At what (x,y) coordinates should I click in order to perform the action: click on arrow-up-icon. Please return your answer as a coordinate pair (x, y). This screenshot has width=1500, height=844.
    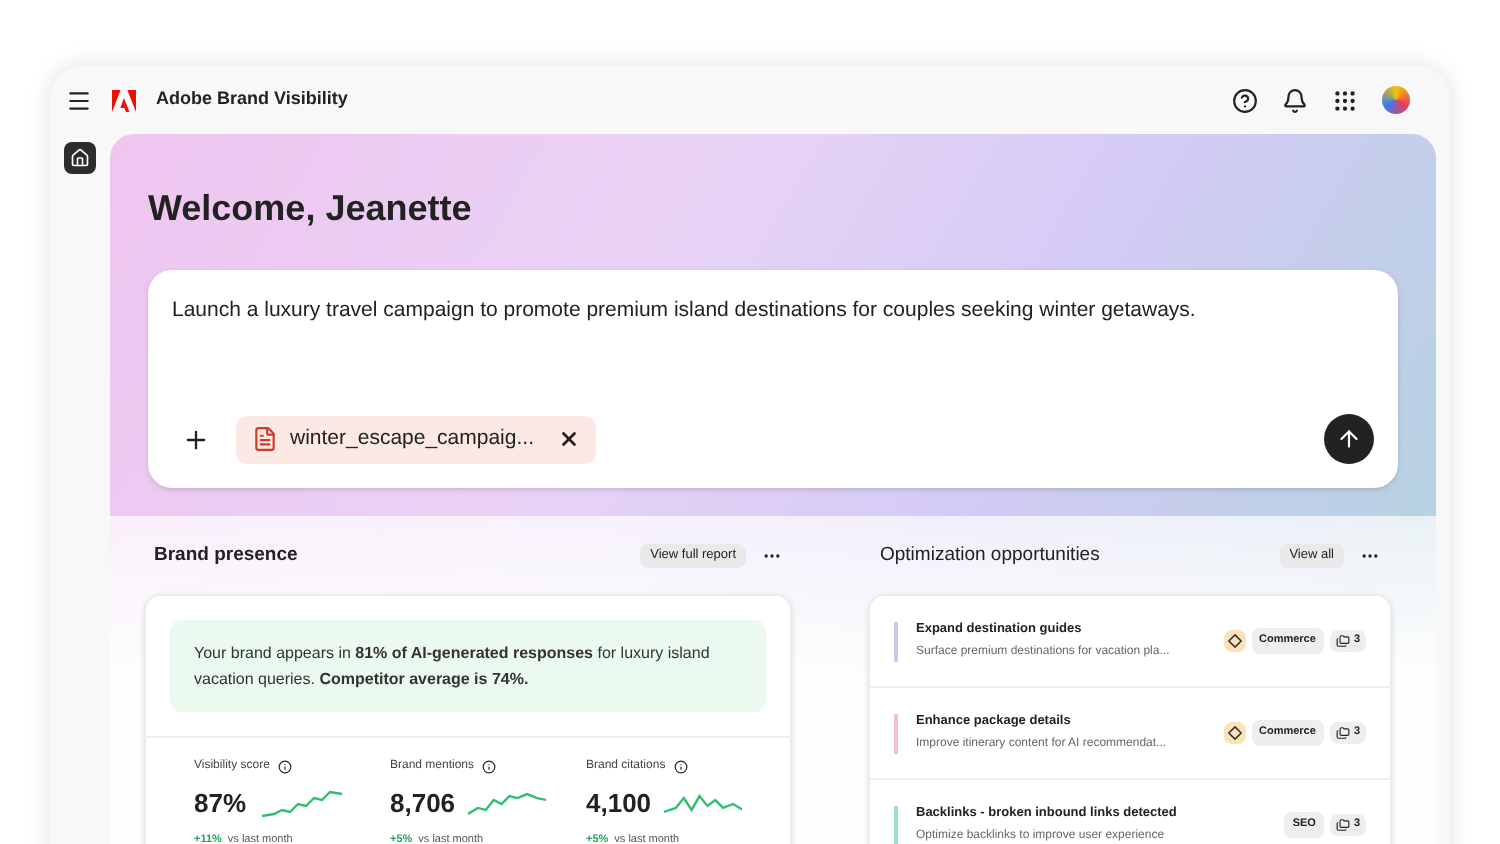
    Looking at the image, I should click on (1349, 439).